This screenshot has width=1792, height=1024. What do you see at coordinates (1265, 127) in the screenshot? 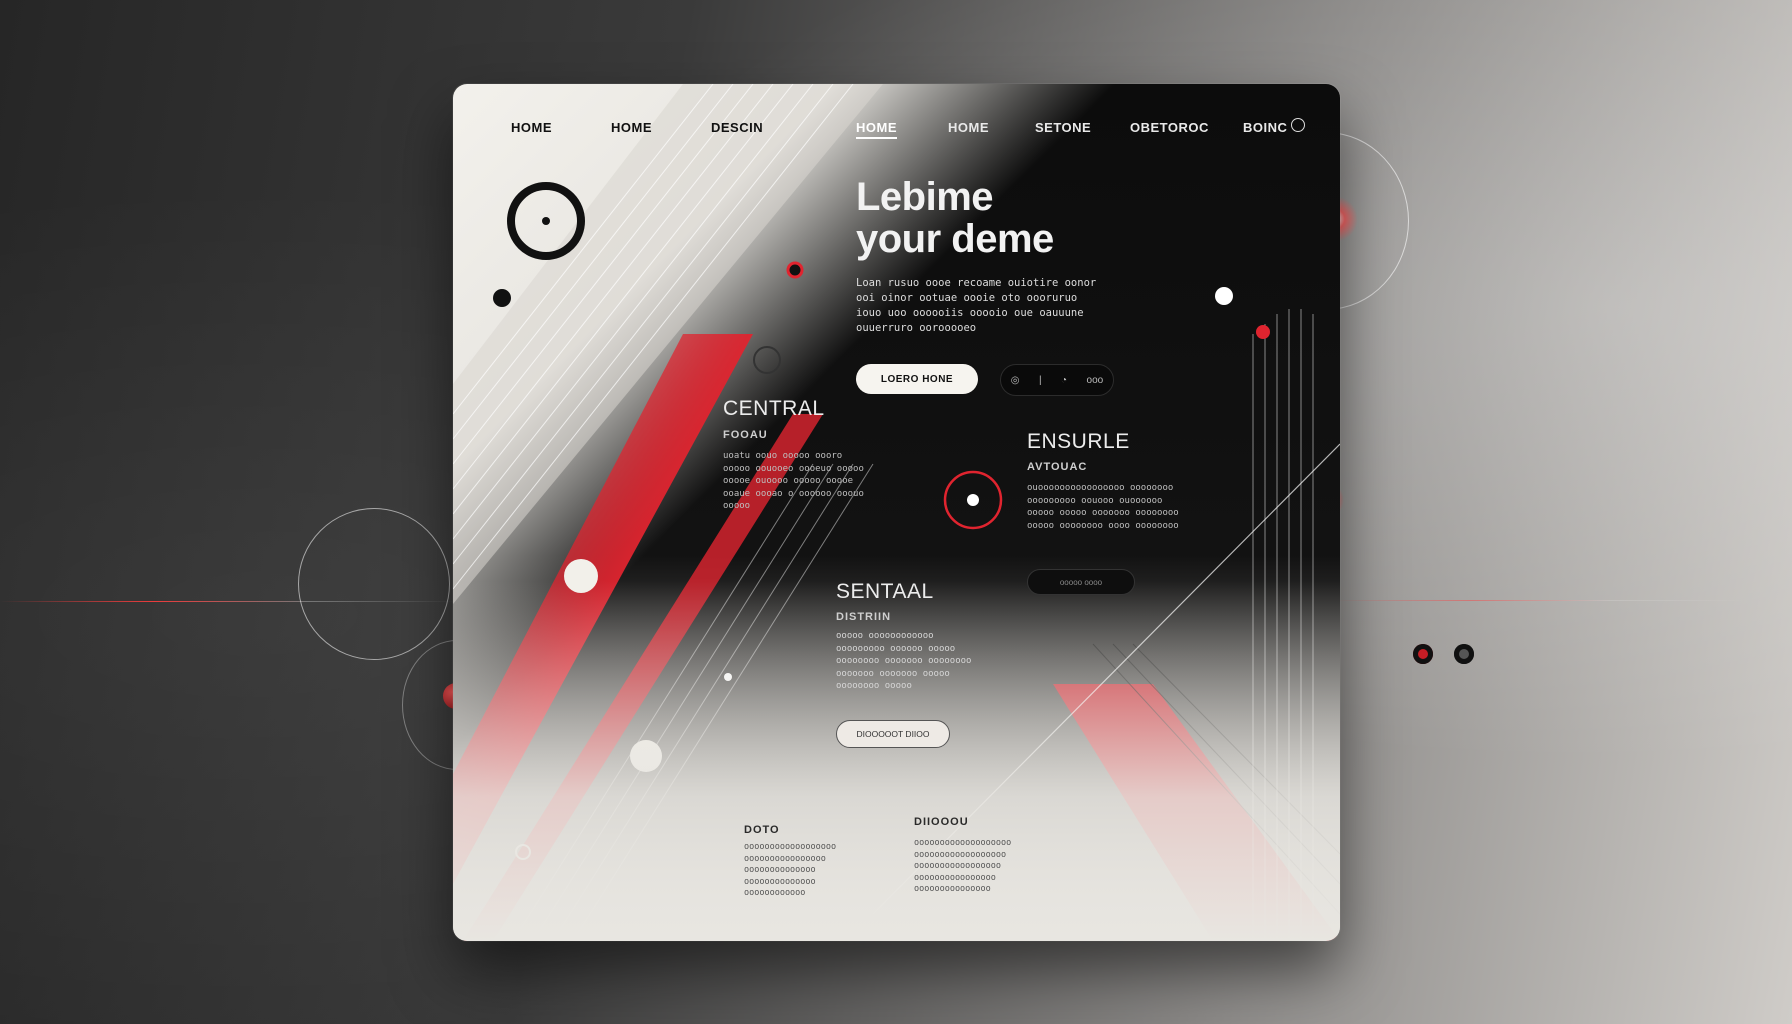
I see `nav-item-boinc: BOINC` at bounding box center [1265, 127].